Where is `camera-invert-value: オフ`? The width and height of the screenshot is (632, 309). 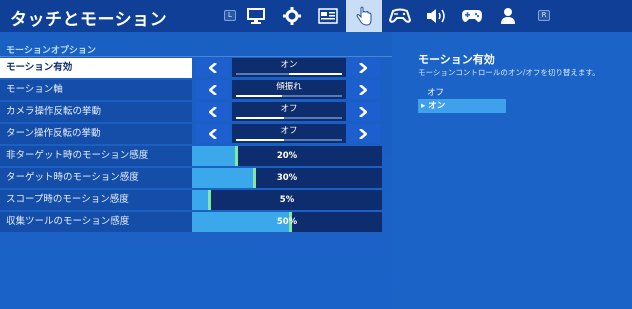 camera-invert-value: オフ is located at coordinates (289, 111).